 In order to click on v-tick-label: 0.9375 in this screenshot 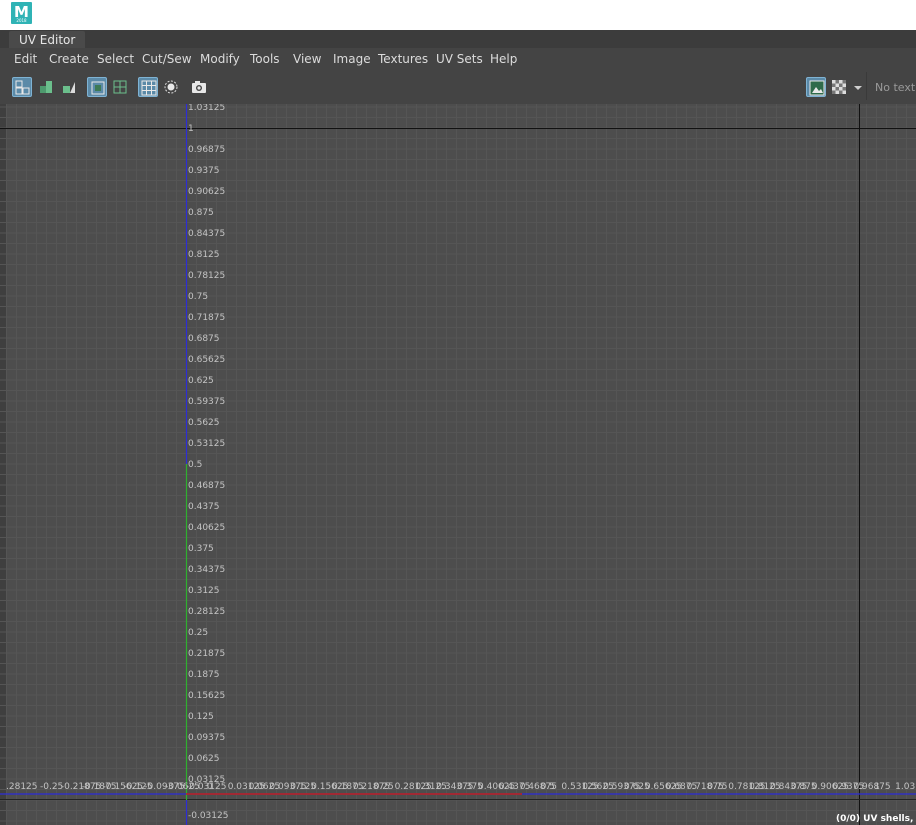, I will do `click(204, 171)`.